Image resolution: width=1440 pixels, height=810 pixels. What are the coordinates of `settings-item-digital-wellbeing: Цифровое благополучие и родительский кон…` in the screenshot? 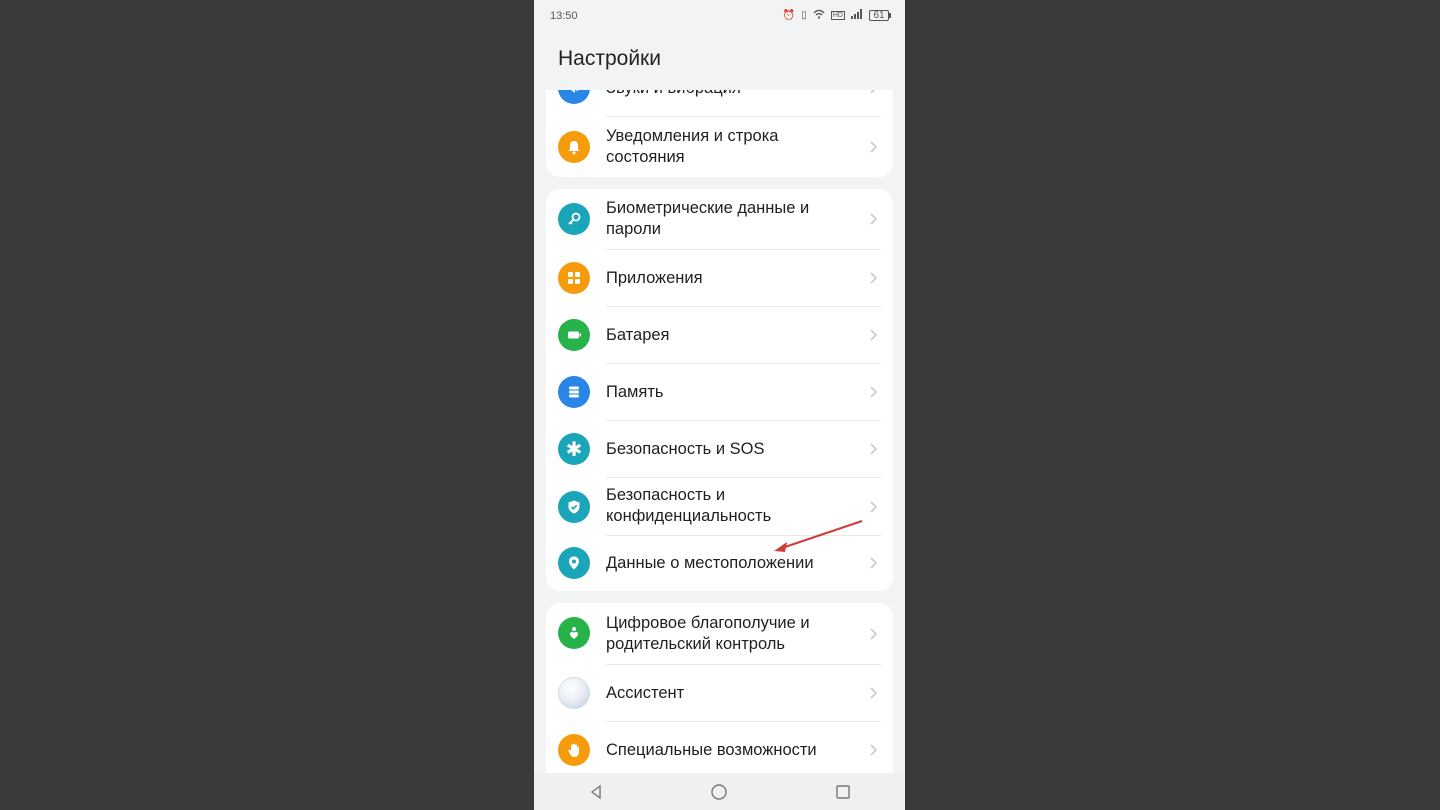 It's located at (719, 633).